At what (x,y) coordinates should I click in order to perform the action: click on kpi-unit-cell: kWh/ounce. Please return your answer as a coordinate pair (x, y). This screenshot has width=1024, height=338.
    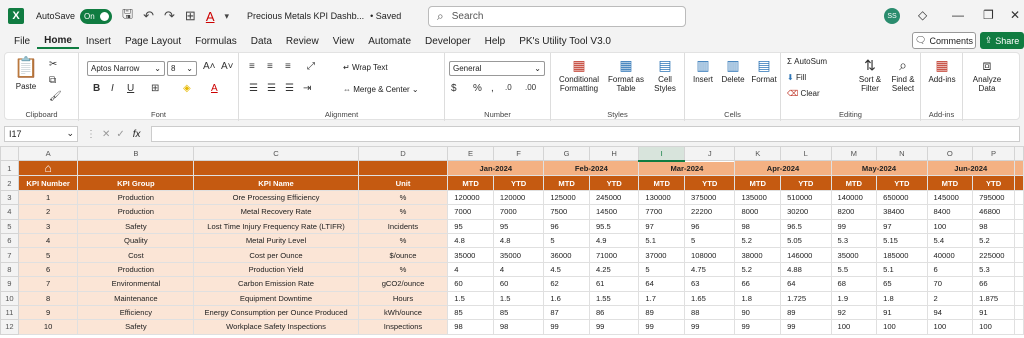
    Looking at the image, I should click on (403, 312).